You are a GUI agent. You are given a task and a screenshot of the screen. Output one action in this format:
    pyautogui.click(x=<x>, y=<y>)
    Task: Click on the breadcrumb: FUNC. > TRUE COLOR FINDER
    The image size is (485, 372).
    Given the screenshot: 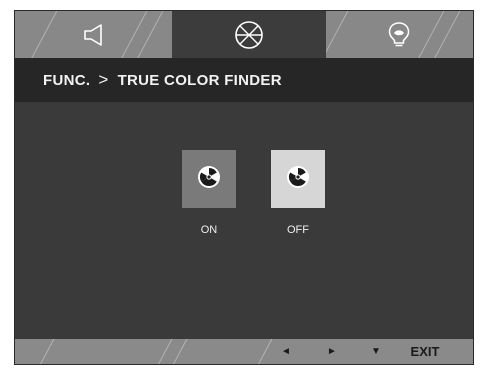 What is the action you would take?
    pyautogui.click(x=244, y=80)
    